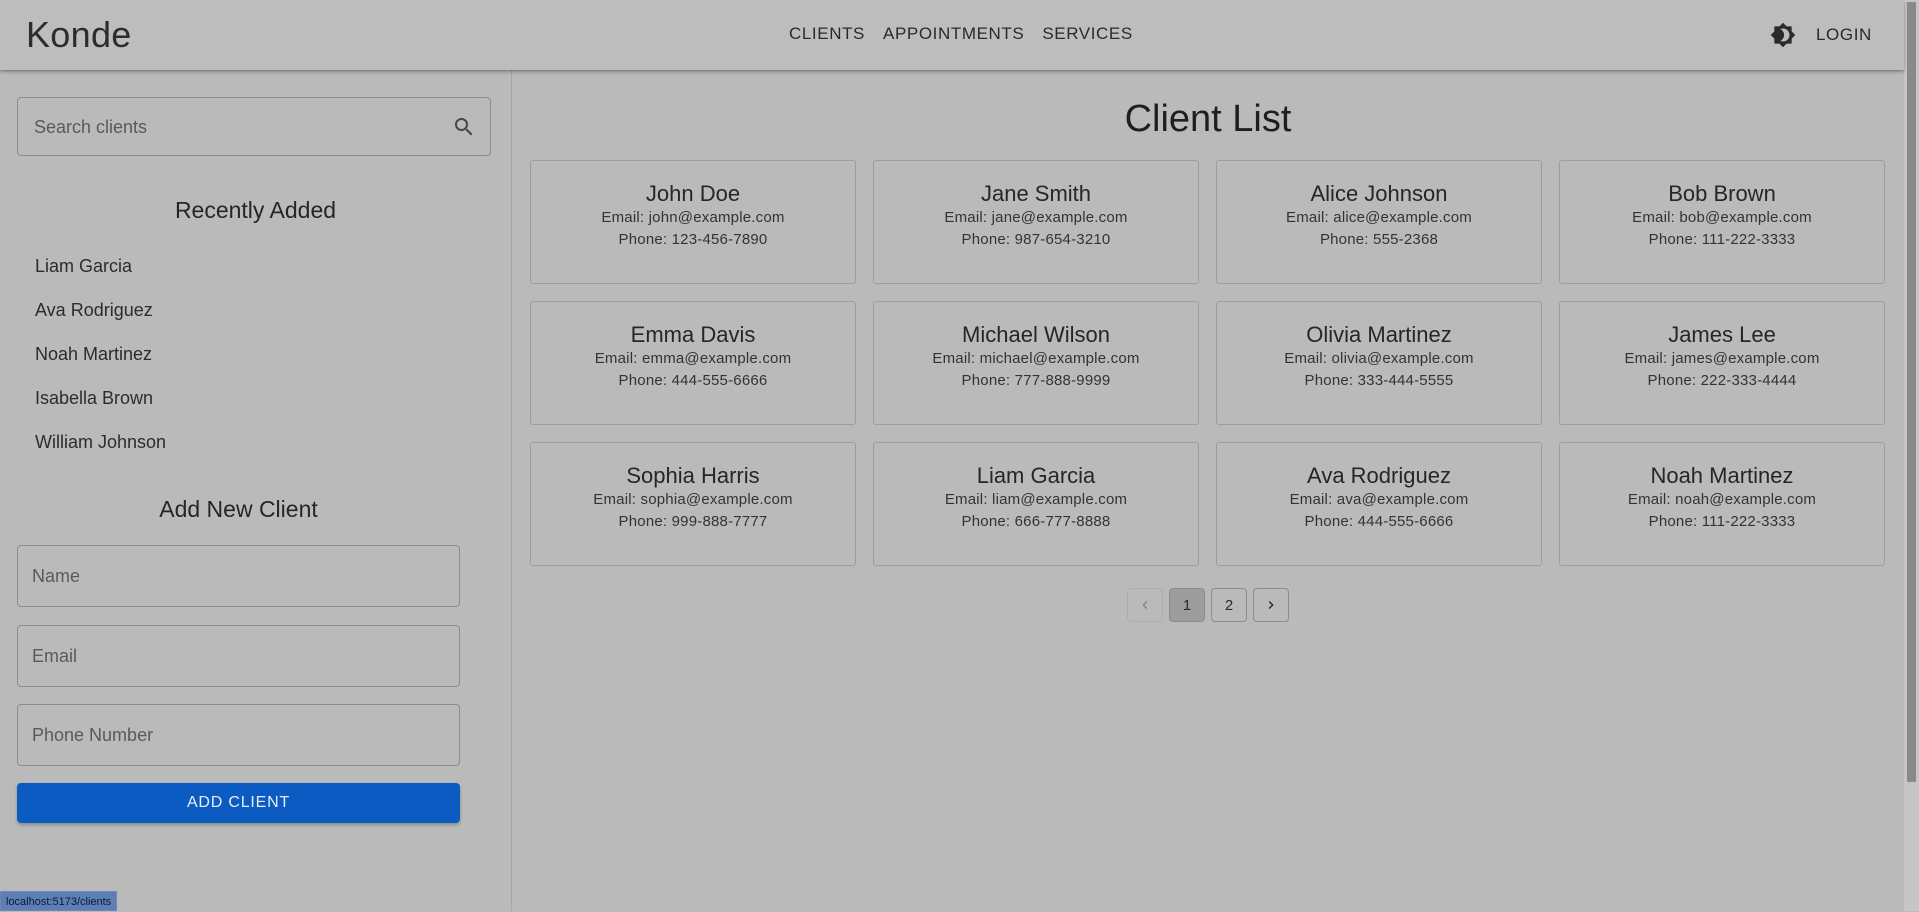 Image resolution: width=1919 pixels, height=912 pixels. Describe the element at coordinates (1844, 35) in the screenshot. I see `login-button: LOGIN` at that location.